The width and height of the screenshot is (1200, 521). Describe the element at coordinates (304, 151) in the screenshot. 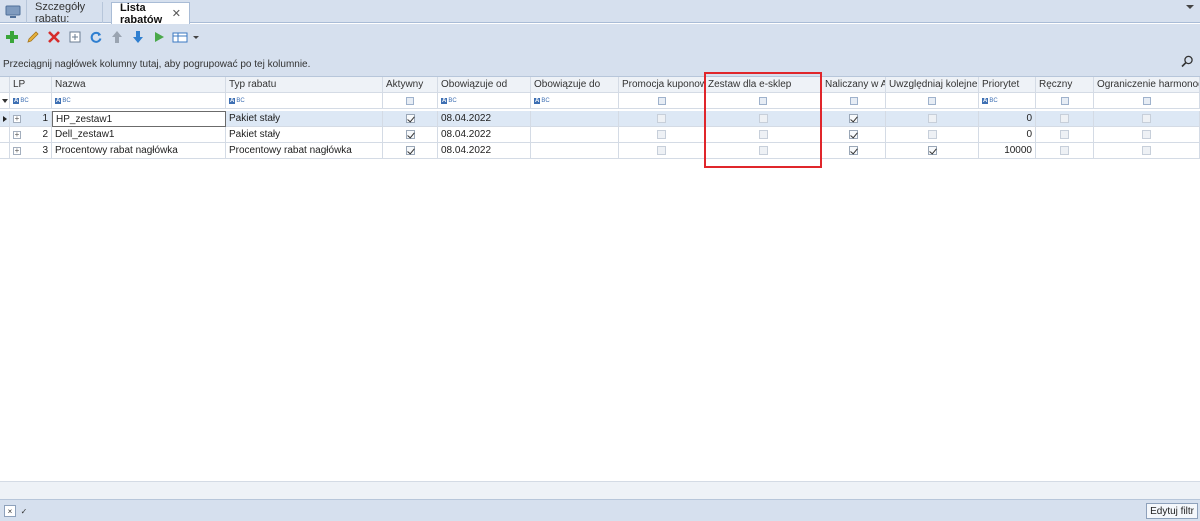

I see `cell-typ-rabatu: Procentowy rabat nagłówka` at that location.